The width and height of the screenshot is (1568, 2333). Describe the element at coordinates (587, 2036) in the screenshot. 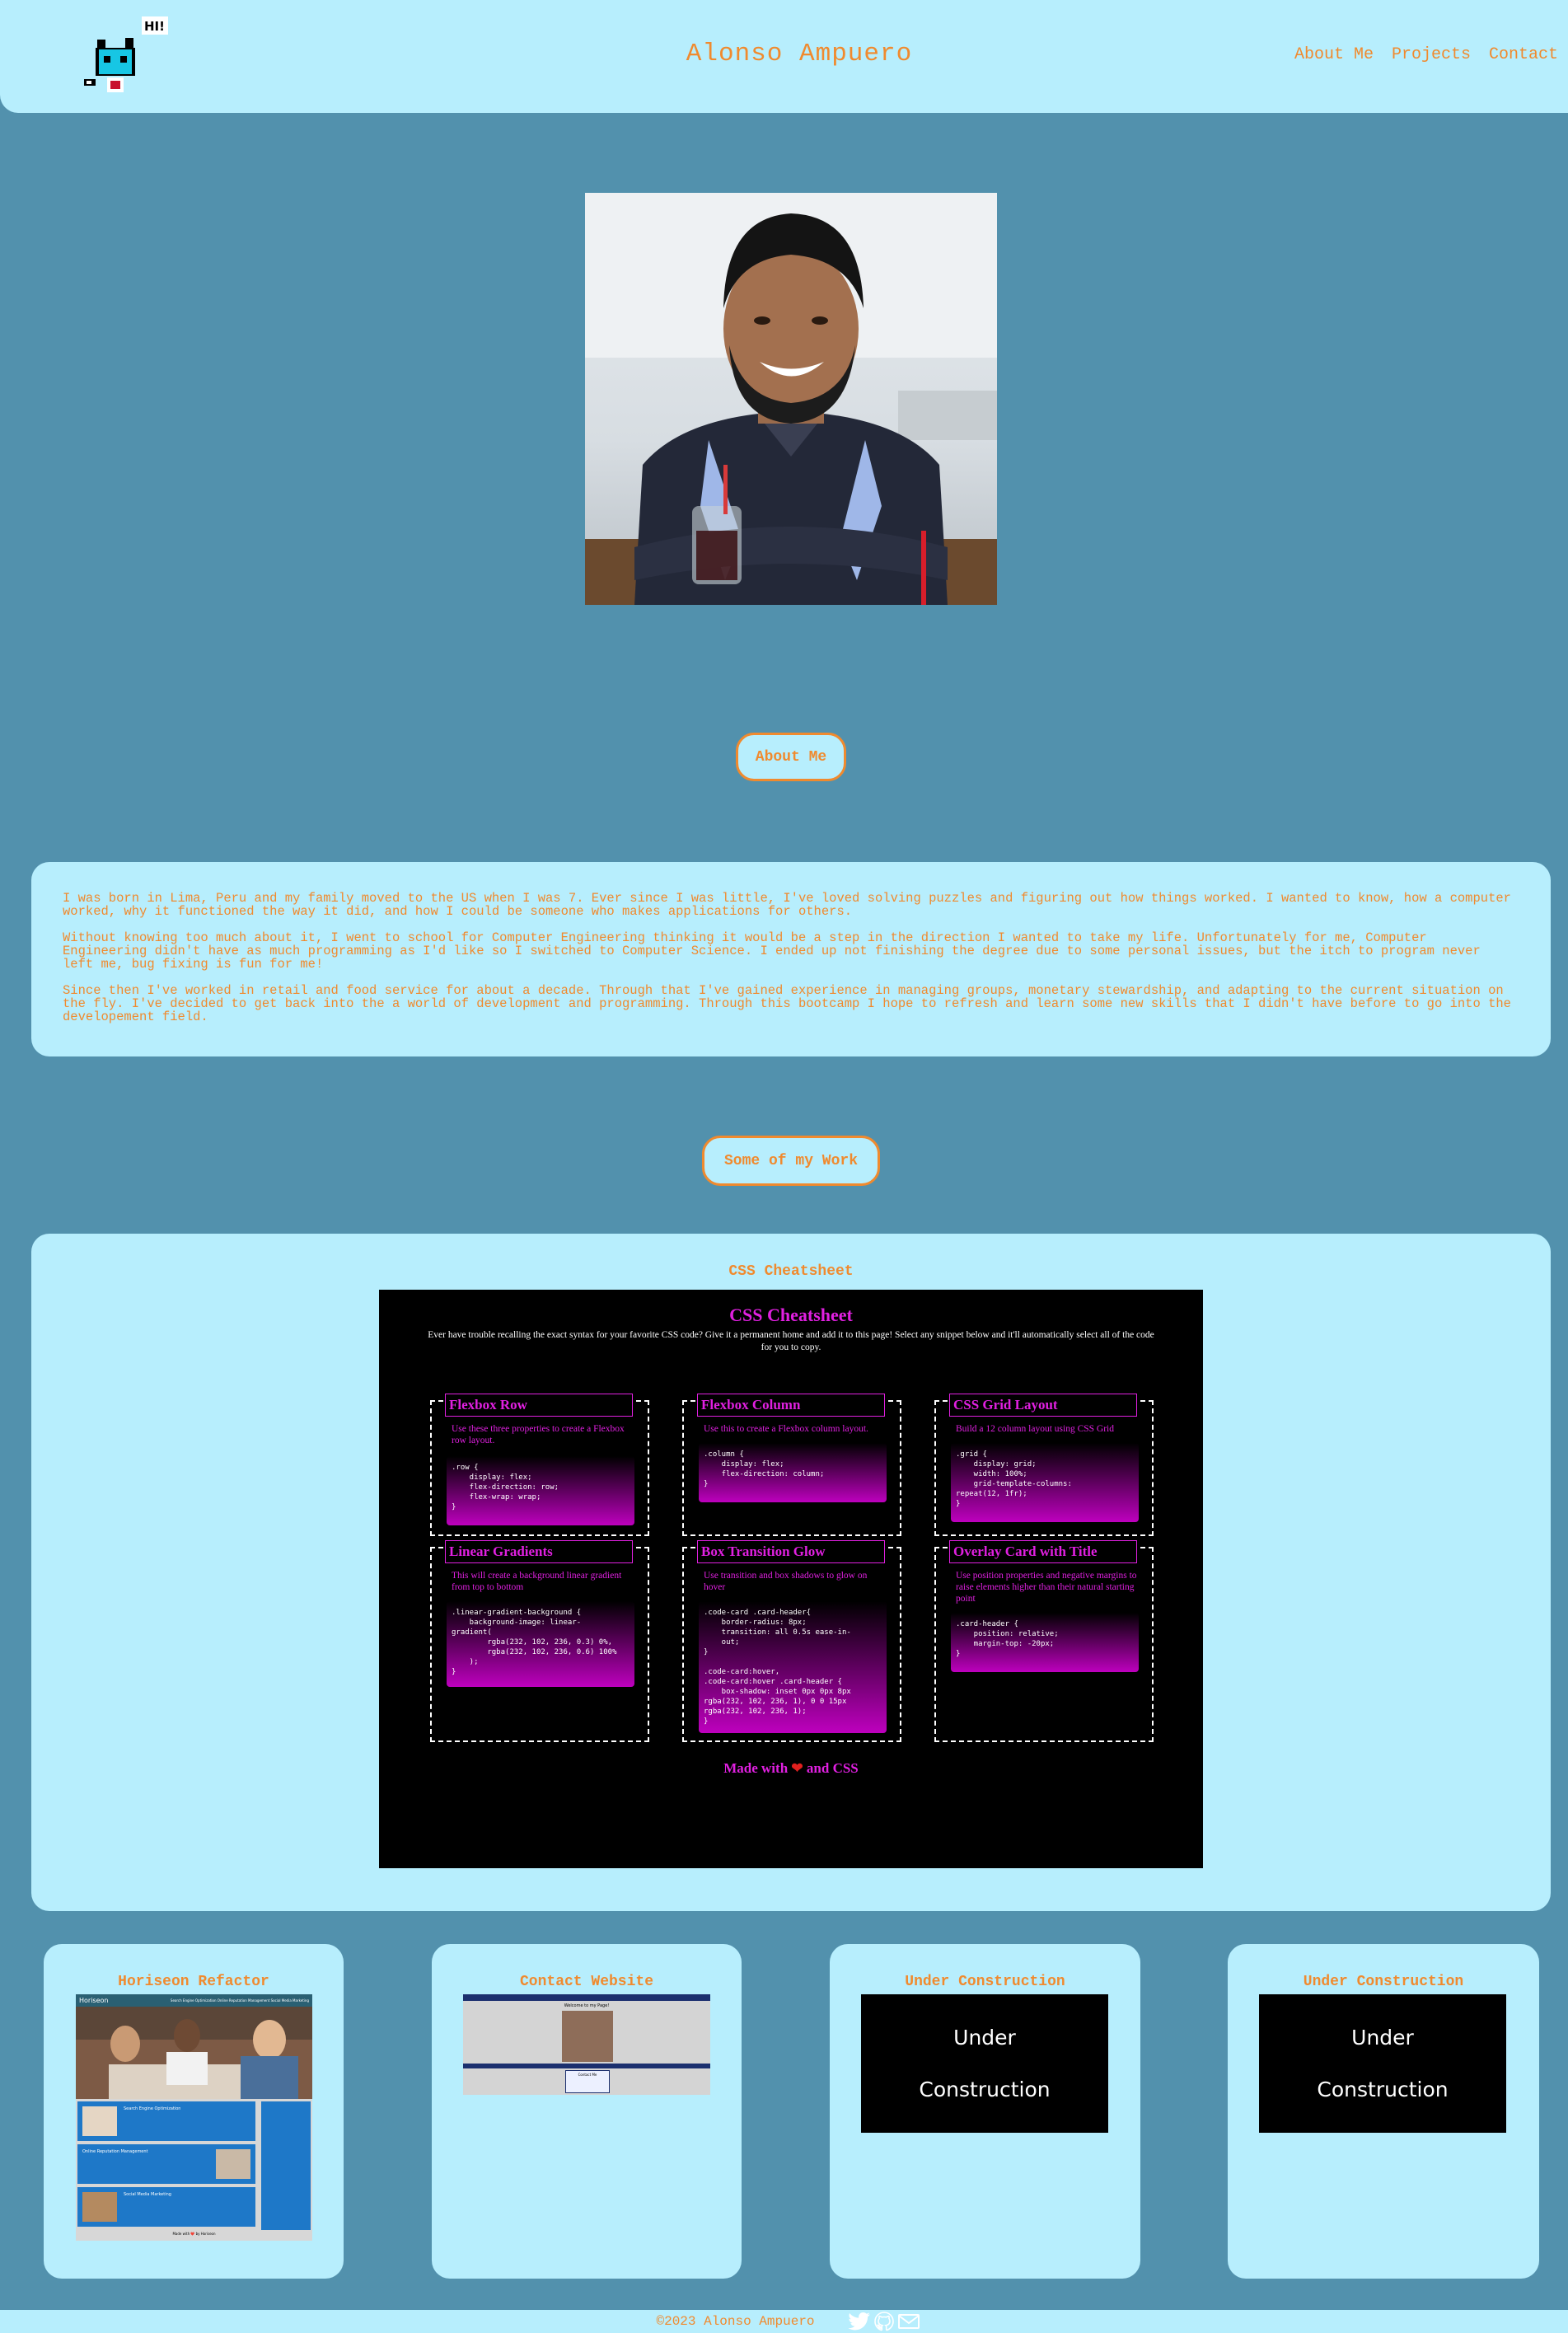

I see `contact-shot-photo` at that location.